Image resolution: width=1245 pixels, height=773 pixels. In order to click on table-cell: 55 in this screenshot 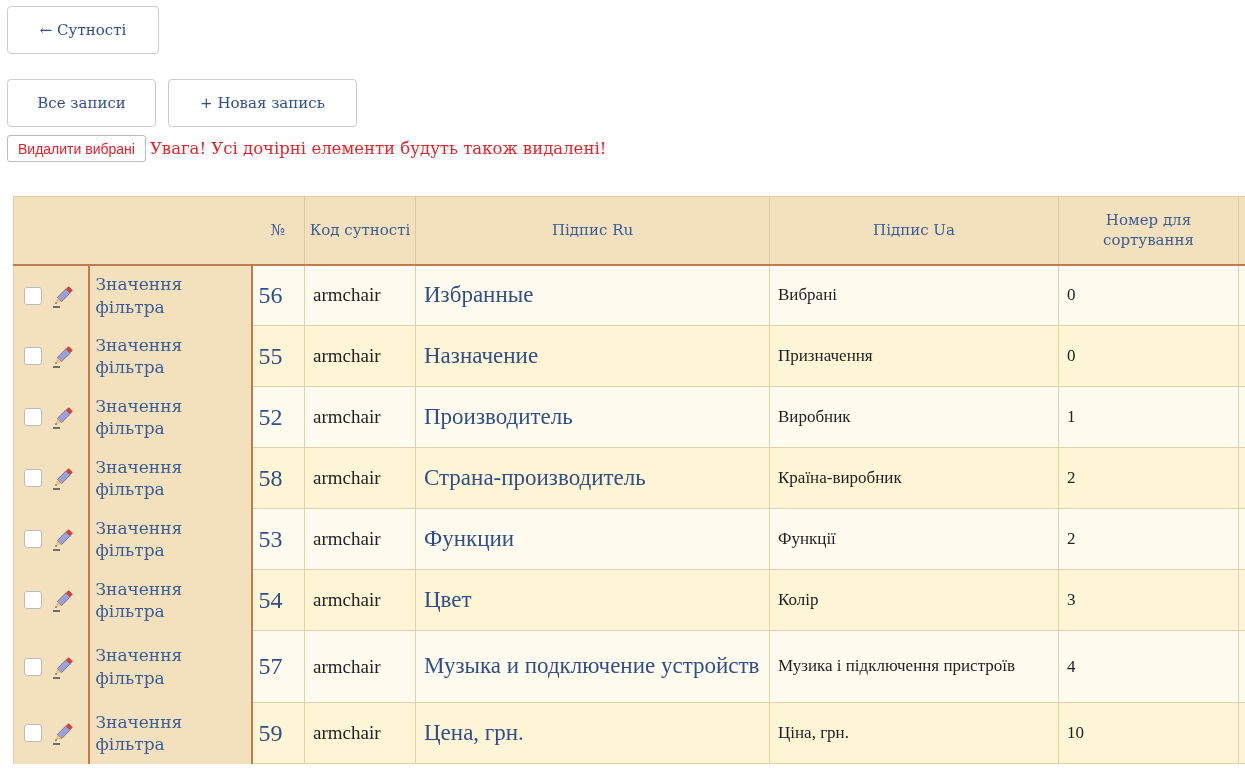, I will do `click(278, 356)`.